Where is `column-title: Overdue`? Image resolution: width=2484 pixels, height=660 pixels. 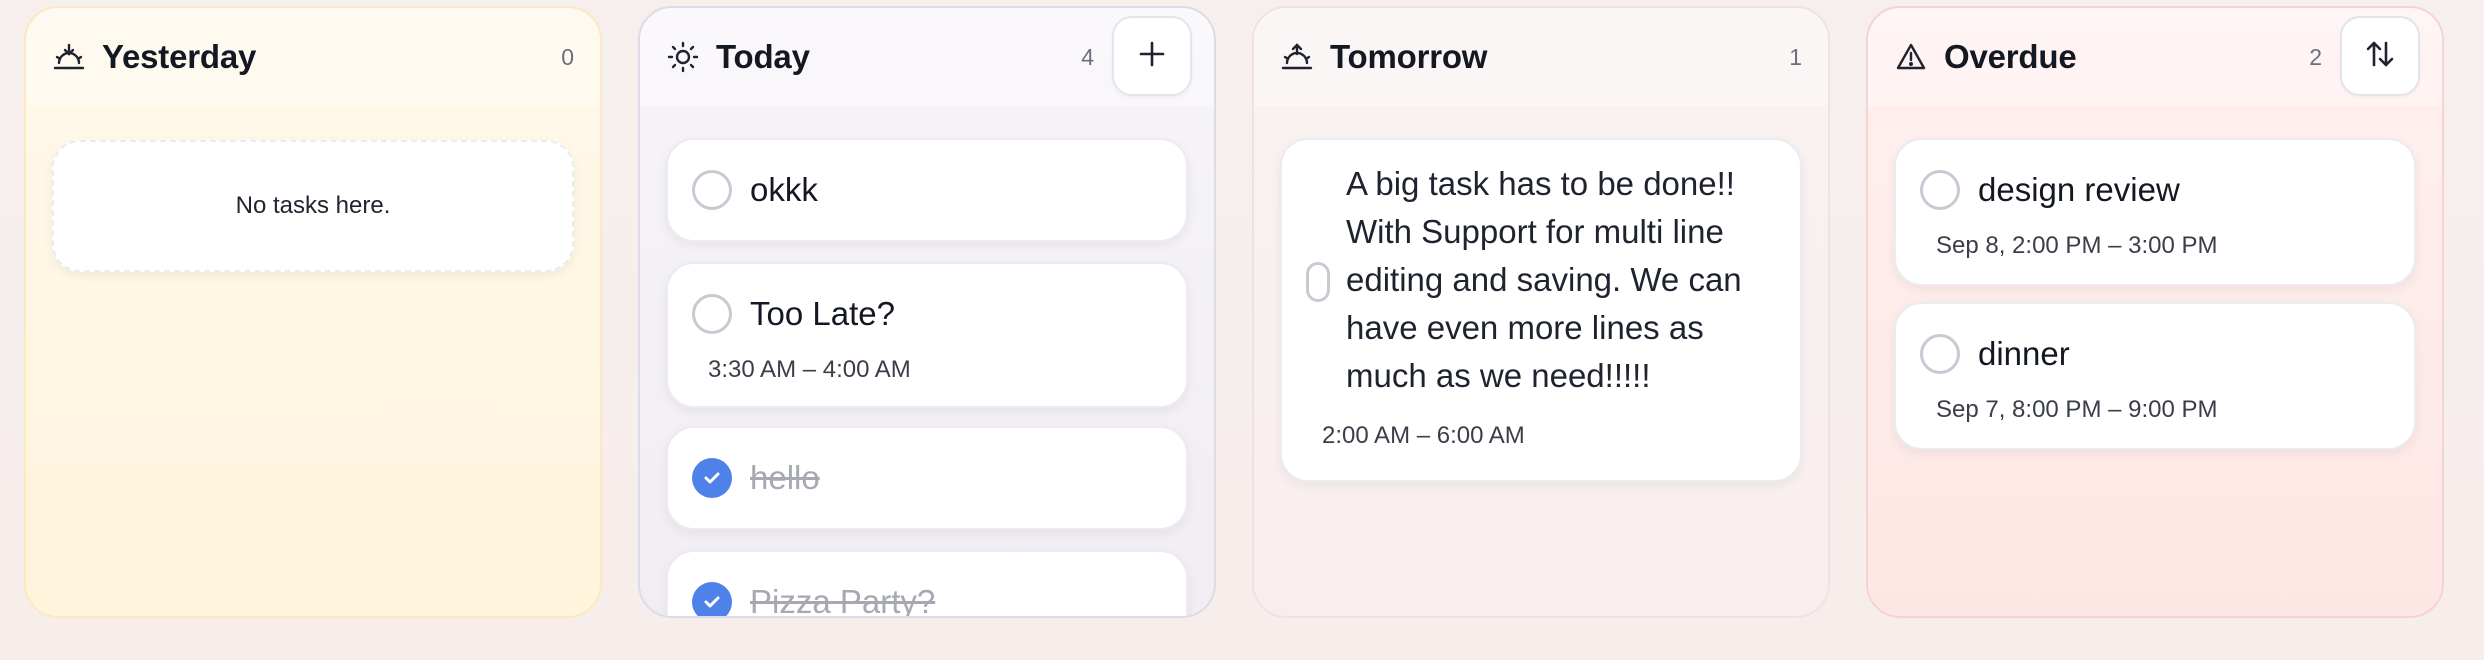 column-title: Overdue is located at coordinates (2010, 56).